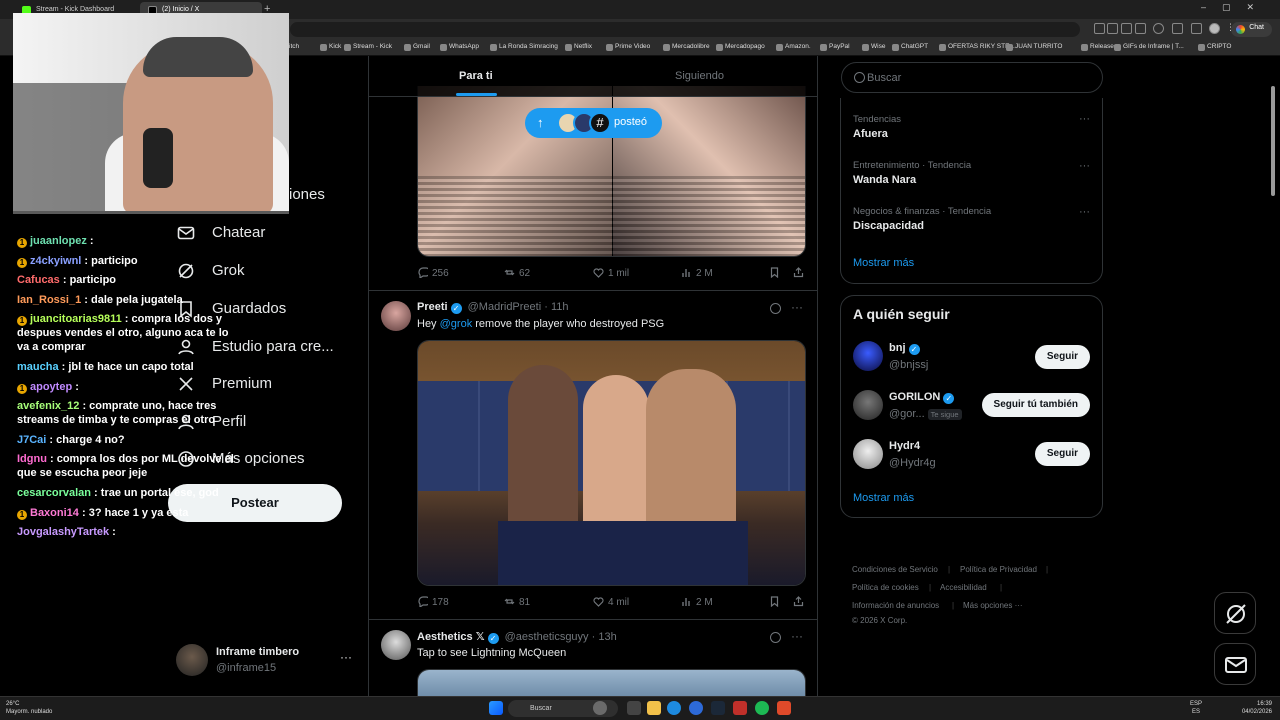 This screenshot has height=720, width=1280. Describe the element at coordinates (1035, 405) in the screenshot. I see `follow-back-button: Seguir tú también` at that location.